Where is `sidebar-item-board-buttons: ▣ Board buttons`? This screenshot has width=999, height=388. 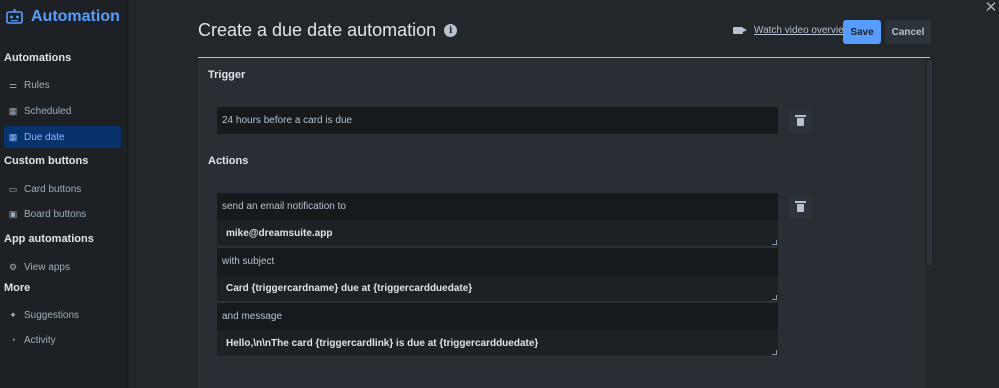 sidebar-item-board-buttons: ▣ Board buttons is located at coordinates (62, 214).